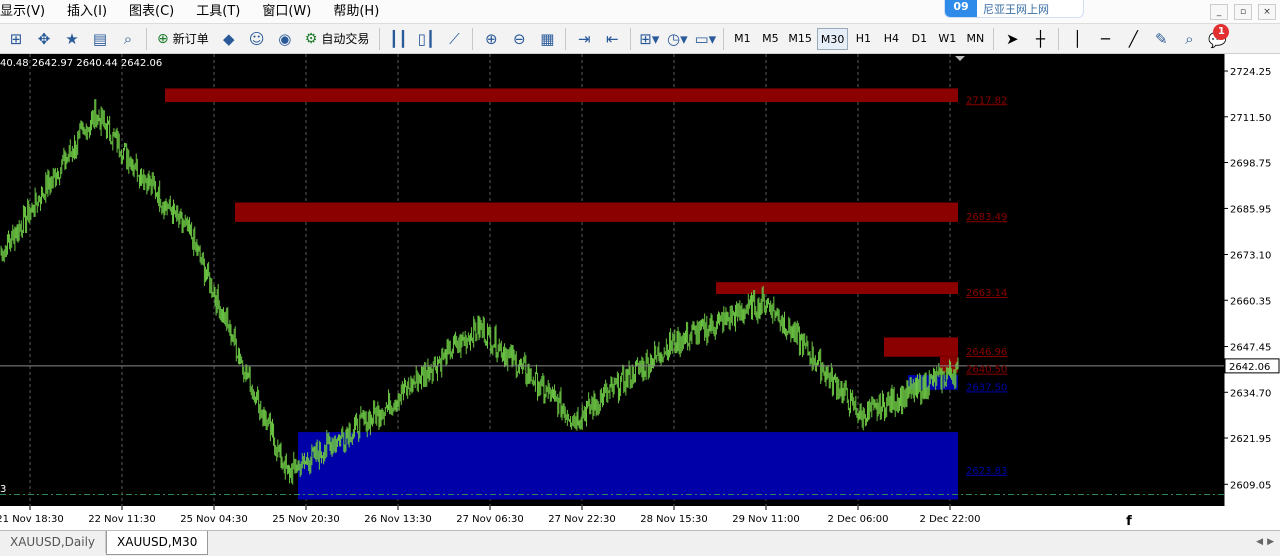  Describe the element at coordinates (16, 39) in the screenshot. I see `new-chart-icon: ⊞` at that location.